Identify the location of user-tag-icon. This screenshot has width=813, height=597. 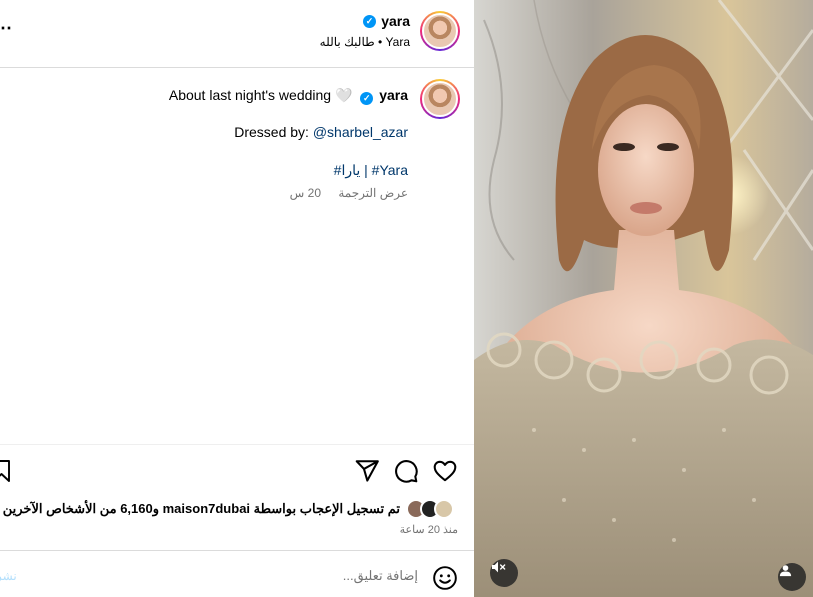
(785, 571).